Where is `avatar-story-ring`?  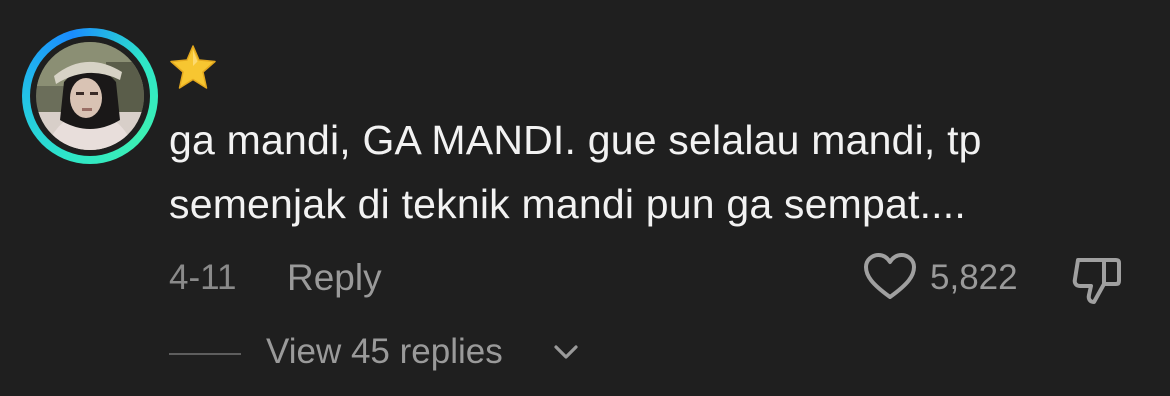 avatar-story-ring is located at coordinates (90, 96).